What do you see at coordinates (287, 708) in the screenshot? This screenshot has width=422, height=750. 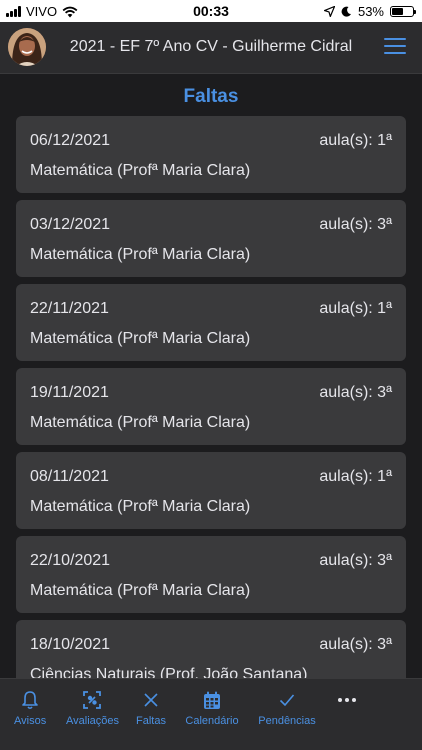 I see `tab-pendencias: Pendências` at bounding box center [287, 708].